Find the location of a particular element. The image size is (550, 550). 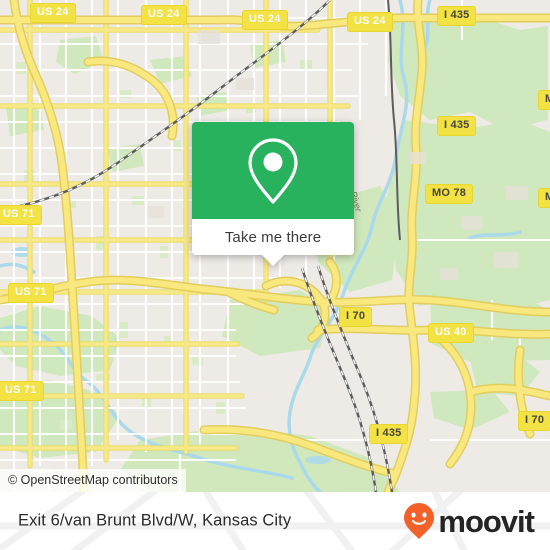

location-popup-card: Take me there is located at coordinates (273, 194).